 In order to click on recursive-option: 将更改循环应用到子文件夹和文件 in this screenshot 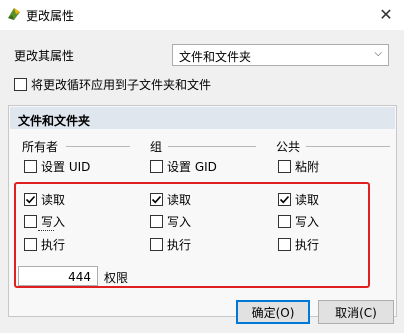, I will do `click(112, 84)`.